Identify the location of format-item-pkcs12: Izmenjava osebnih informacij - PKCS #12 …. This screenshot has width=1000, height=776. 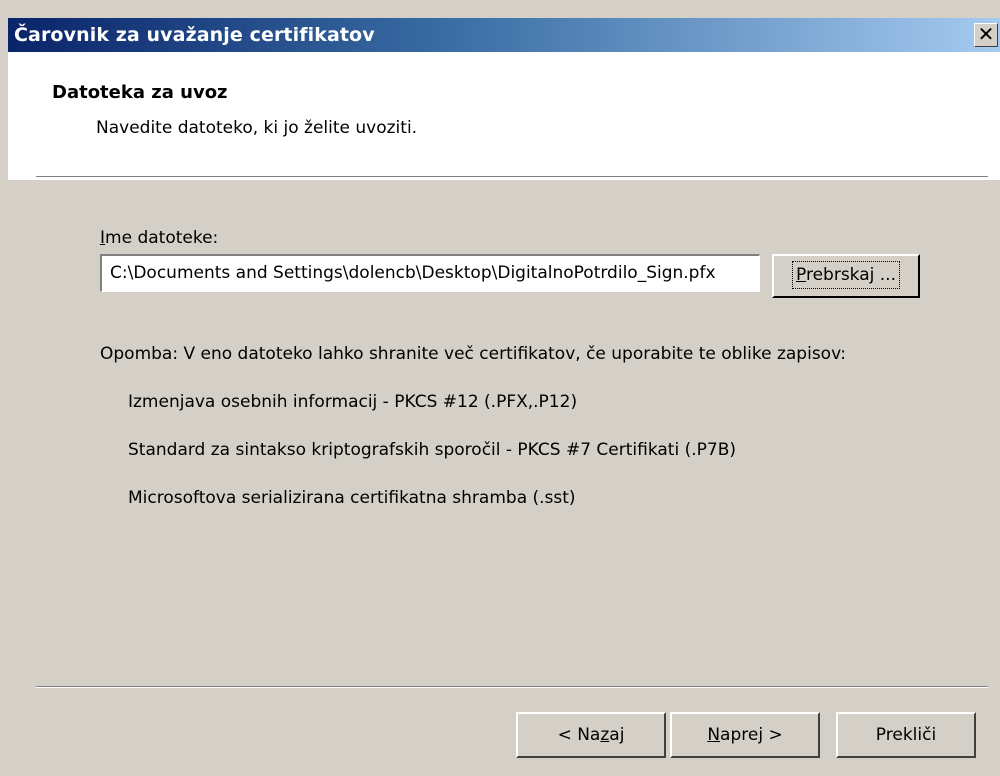
(353, 402).